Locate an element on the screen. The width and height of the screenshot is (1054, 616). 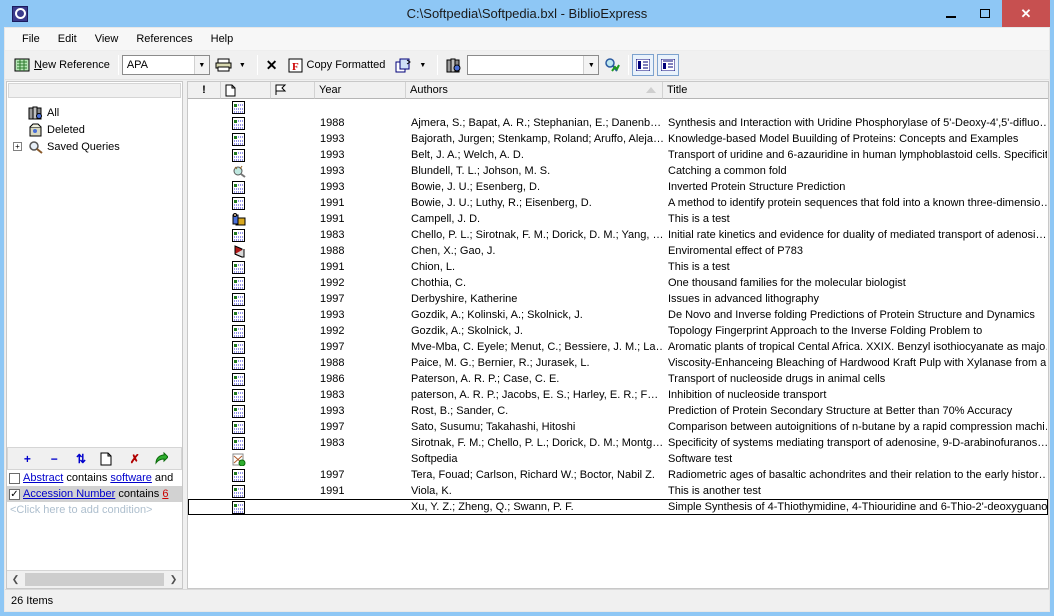
copy-formatted-button: F Copy Formatted is located at coordinates (337, 65).